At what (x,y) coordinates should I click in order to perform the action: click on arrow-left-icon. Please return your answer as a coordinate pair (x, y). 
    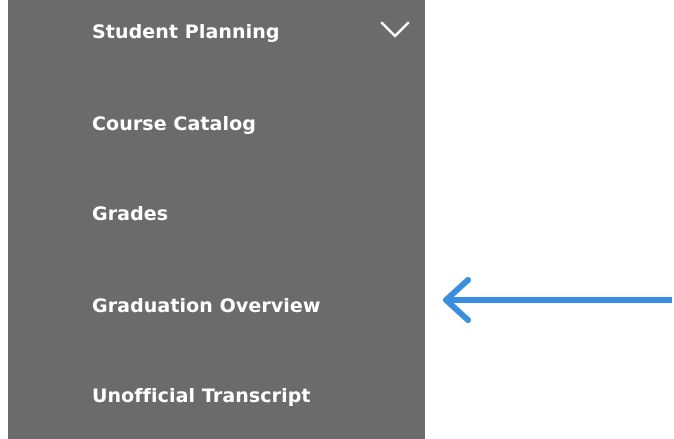
    Looking at the image, I should click on (557, 300).